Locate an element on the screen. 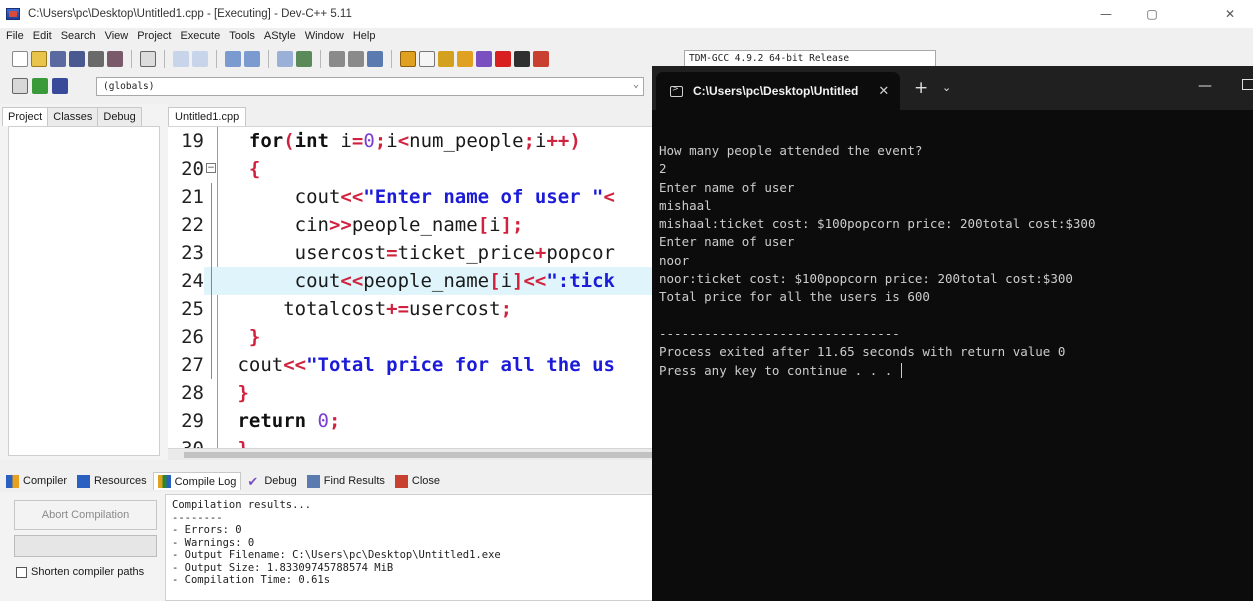  menu-window: Window is located at coordinates (324, 36).